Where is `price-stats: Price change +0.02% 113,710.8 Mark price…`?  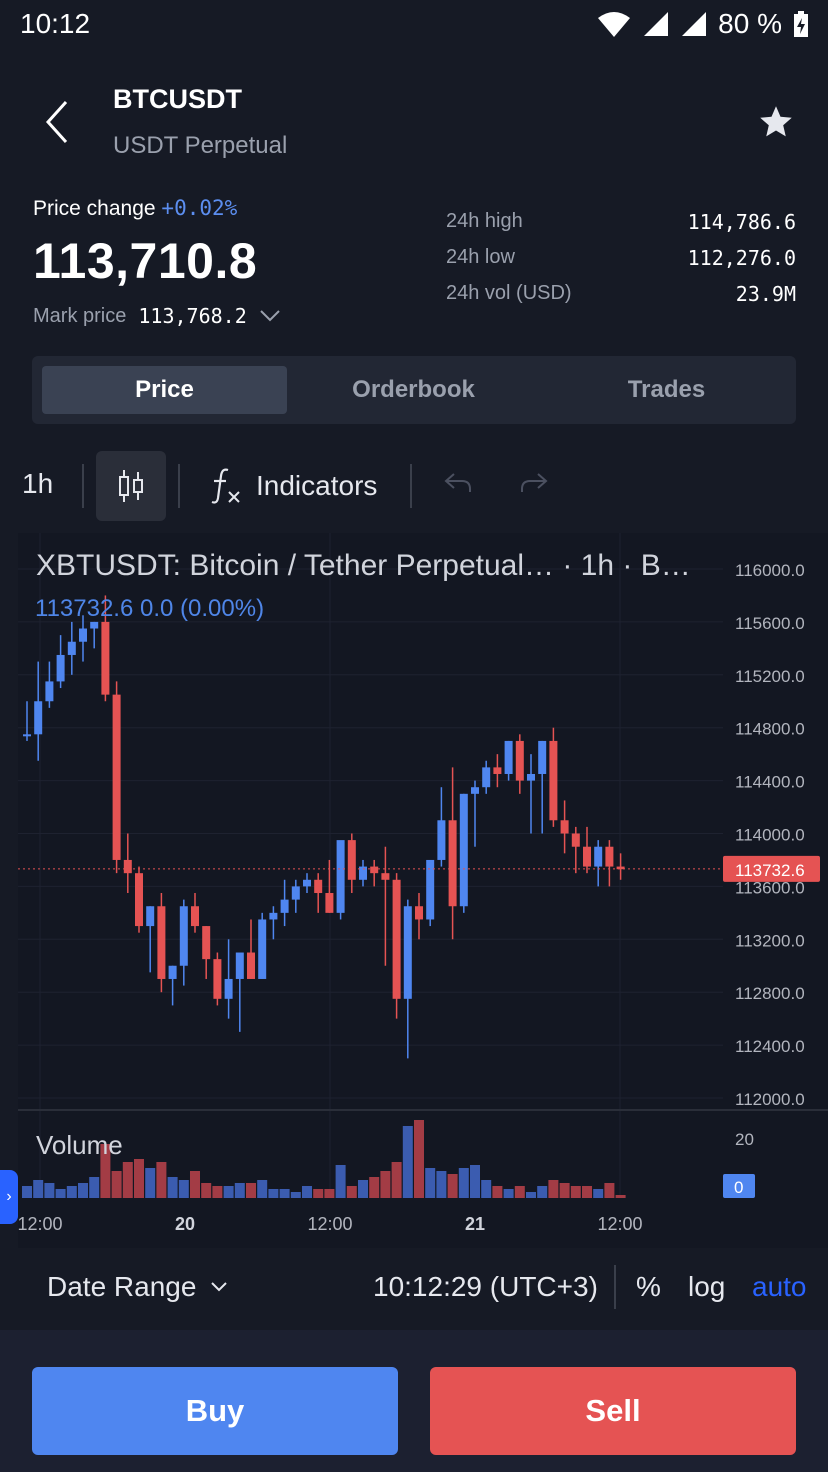 price-stats: Price change +0.02% 113,710.8 Mark price… is located at coordinates (414, 265).